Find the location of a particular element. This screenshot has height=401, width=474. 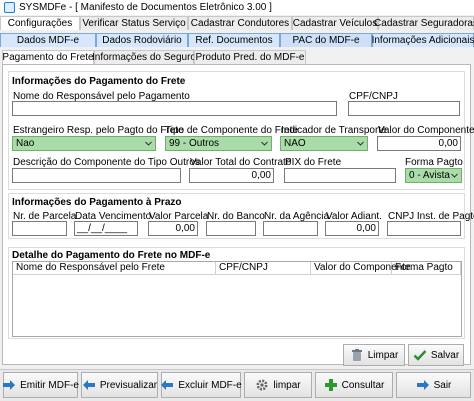

grid-col-cpf: CPF/CNPJ is located at coordinates (263, 268).